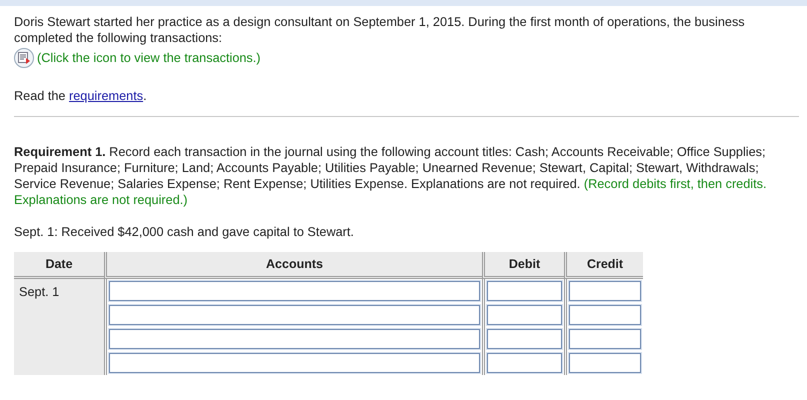  I want to click on notepad-icon, so click(24, 58).